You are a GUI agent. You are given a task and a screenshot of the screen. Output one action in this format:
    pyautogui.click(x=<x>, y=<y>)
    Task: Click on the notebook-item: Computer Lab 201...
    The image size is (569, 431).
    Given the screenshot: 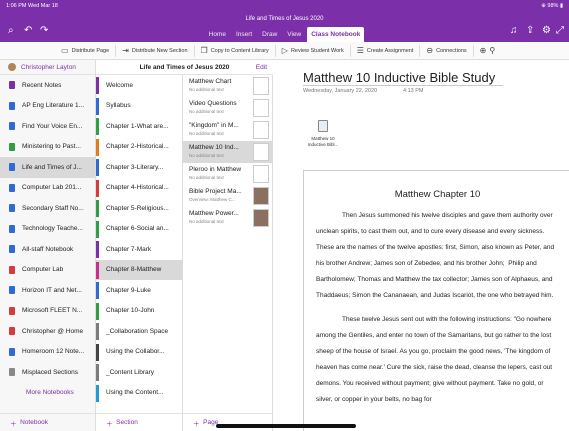 What is the action you would take?
    pyautogui.click(x=47, y=188)
    